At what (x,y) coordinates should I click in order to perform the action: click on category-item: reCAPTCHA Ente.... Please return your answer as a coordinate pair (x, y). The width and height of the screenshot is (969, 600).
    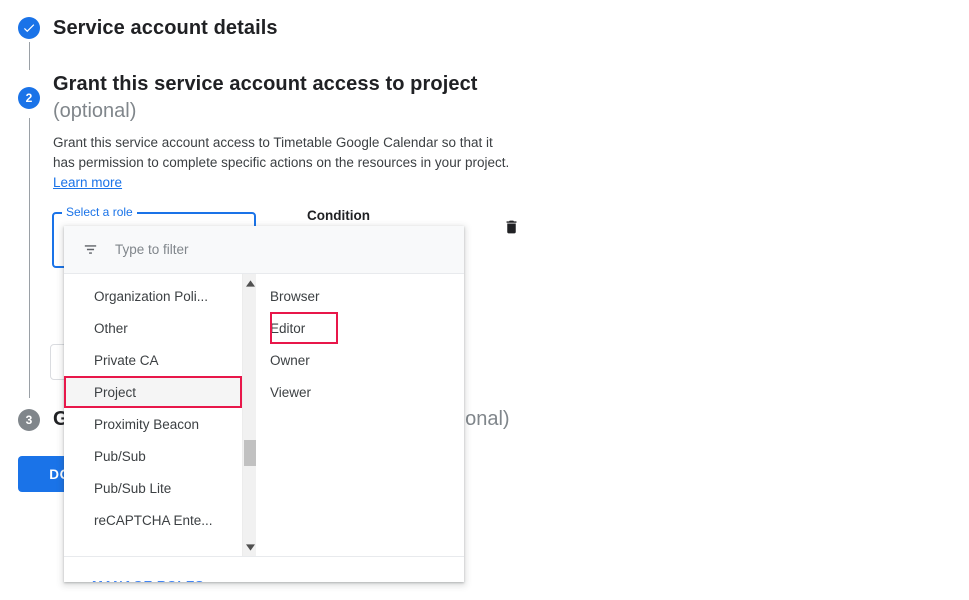
    Looking at the image, I should click on (153, 520).